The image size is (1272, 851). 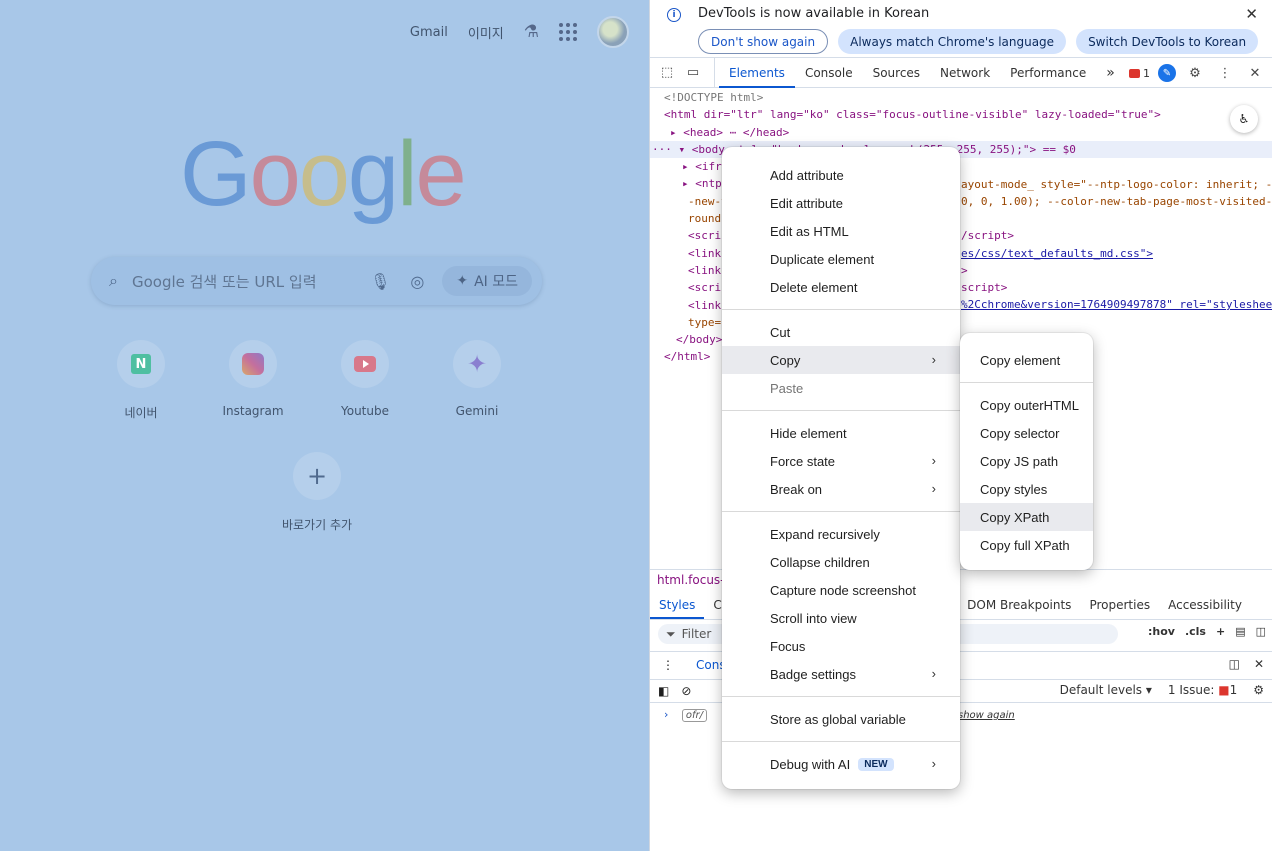 I want to click on menu-item-copy: Copy ›, so click(x=841, y=360).